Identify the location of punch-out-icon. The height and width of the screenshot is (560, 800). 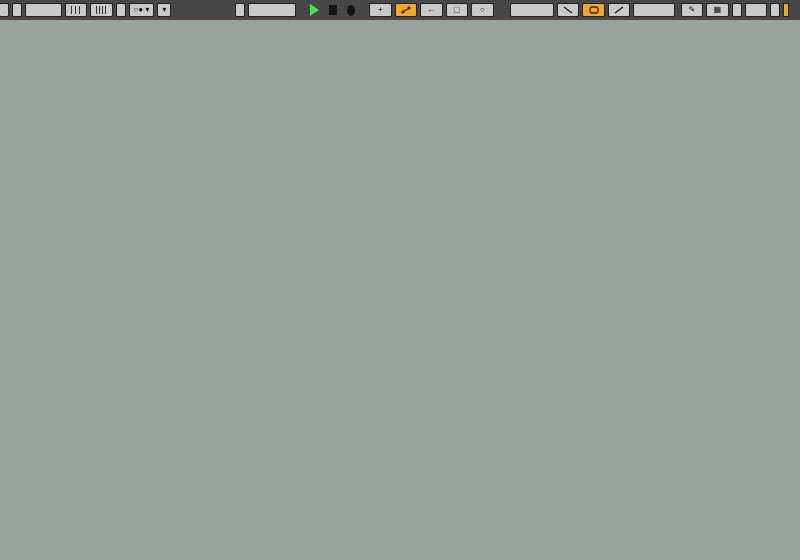
(619, 10).